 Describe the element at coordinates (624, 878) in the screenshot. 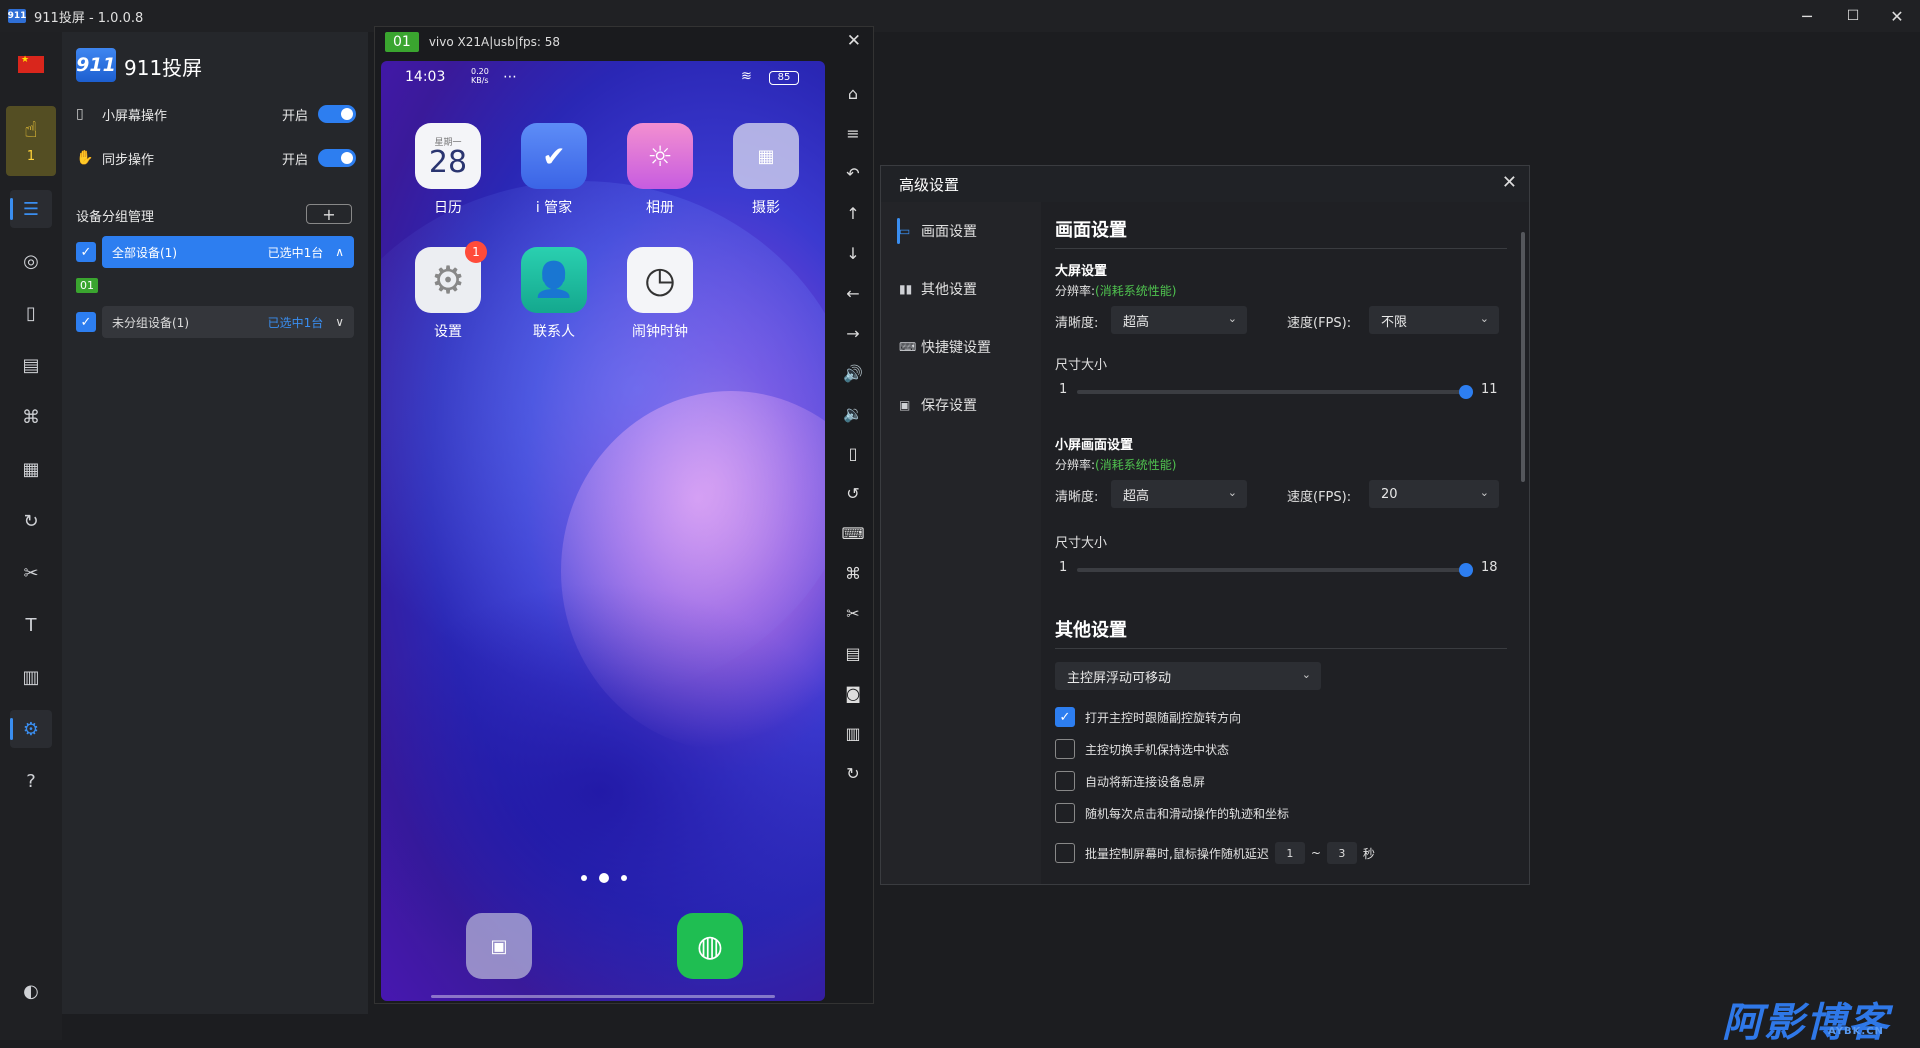

I see `page-dot` at that location.